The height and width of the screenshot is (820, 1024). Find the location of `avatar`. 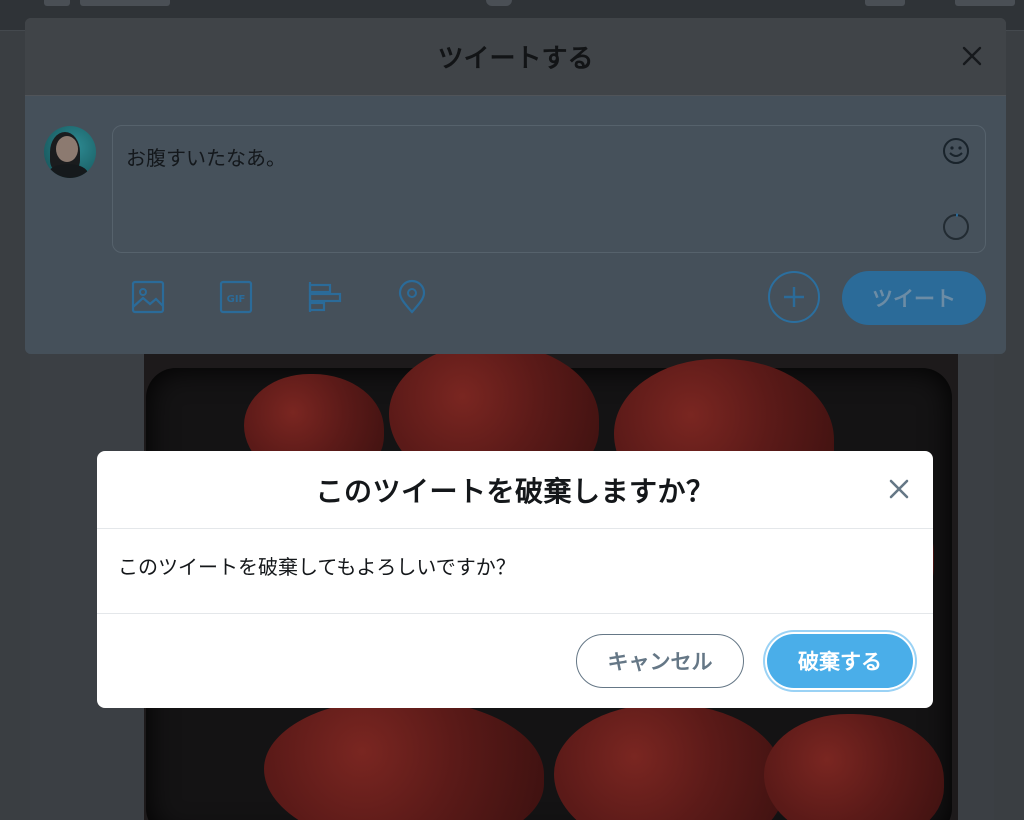

avatar is located at coordinates (70, 152).